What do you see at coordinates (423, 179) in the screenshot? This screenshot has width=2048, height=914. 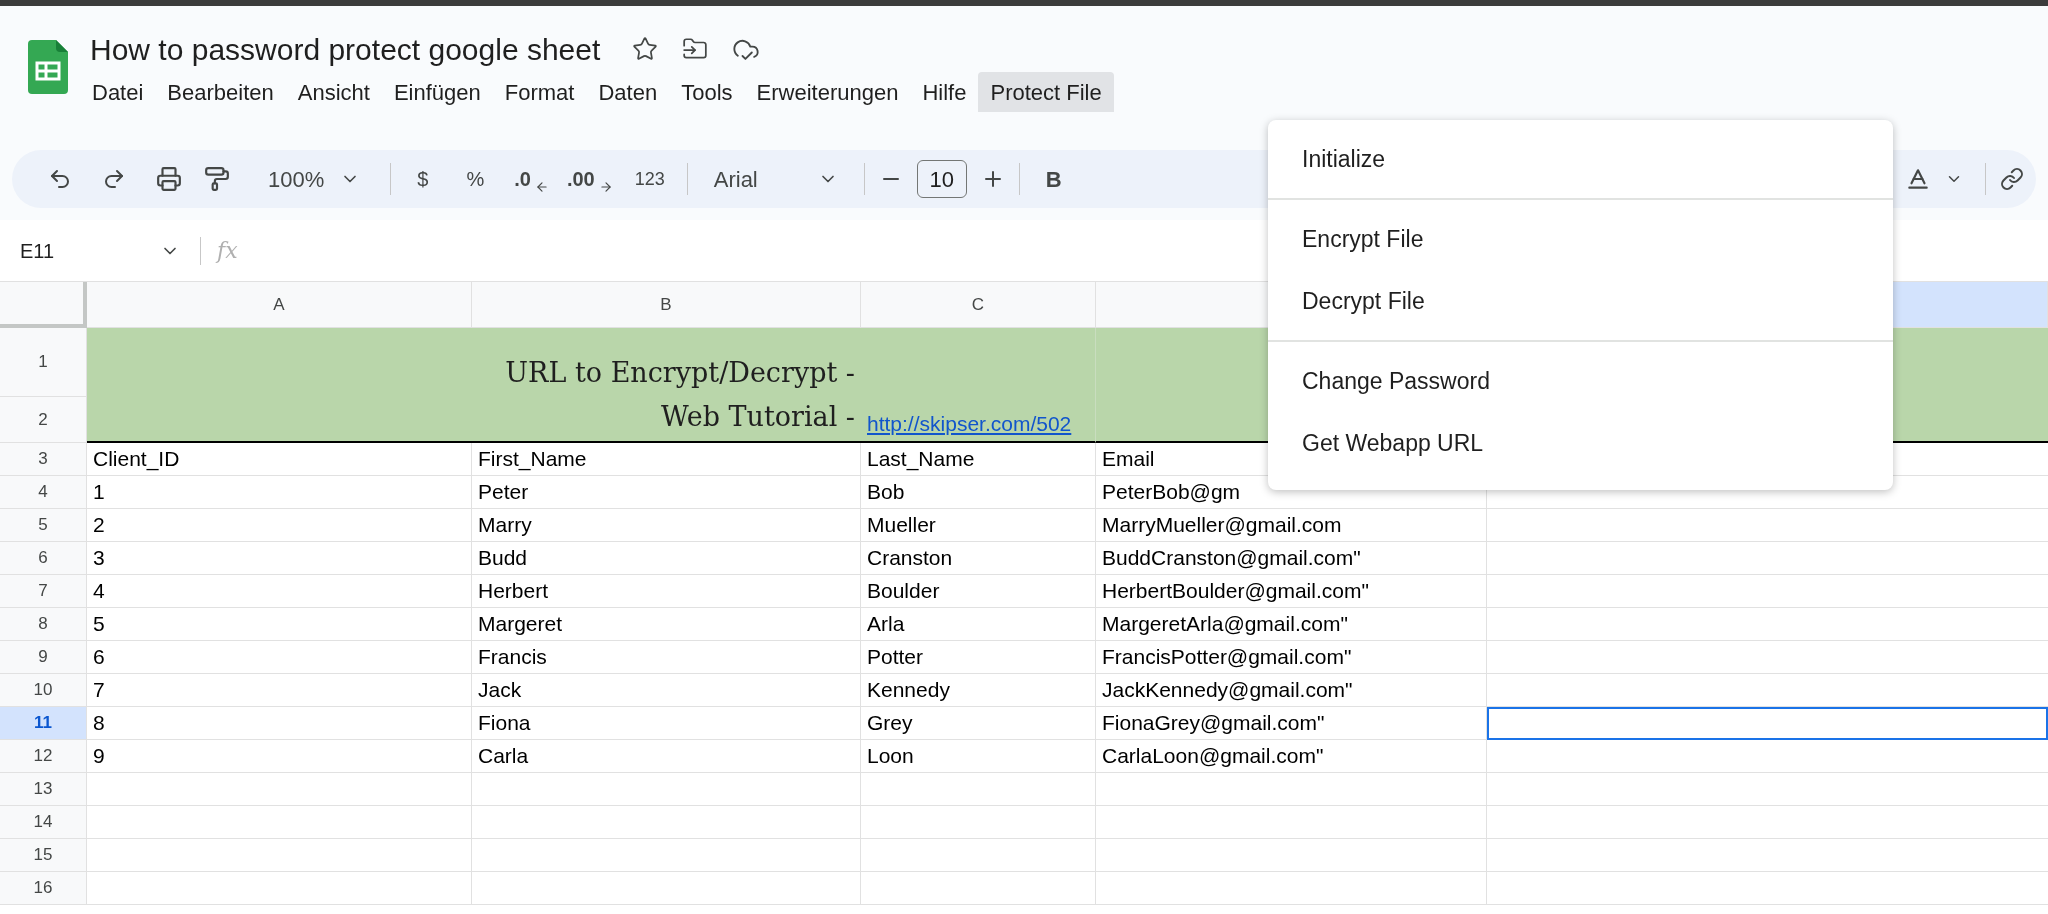 I see `currency-button: $` at bounding box center [423, 179].